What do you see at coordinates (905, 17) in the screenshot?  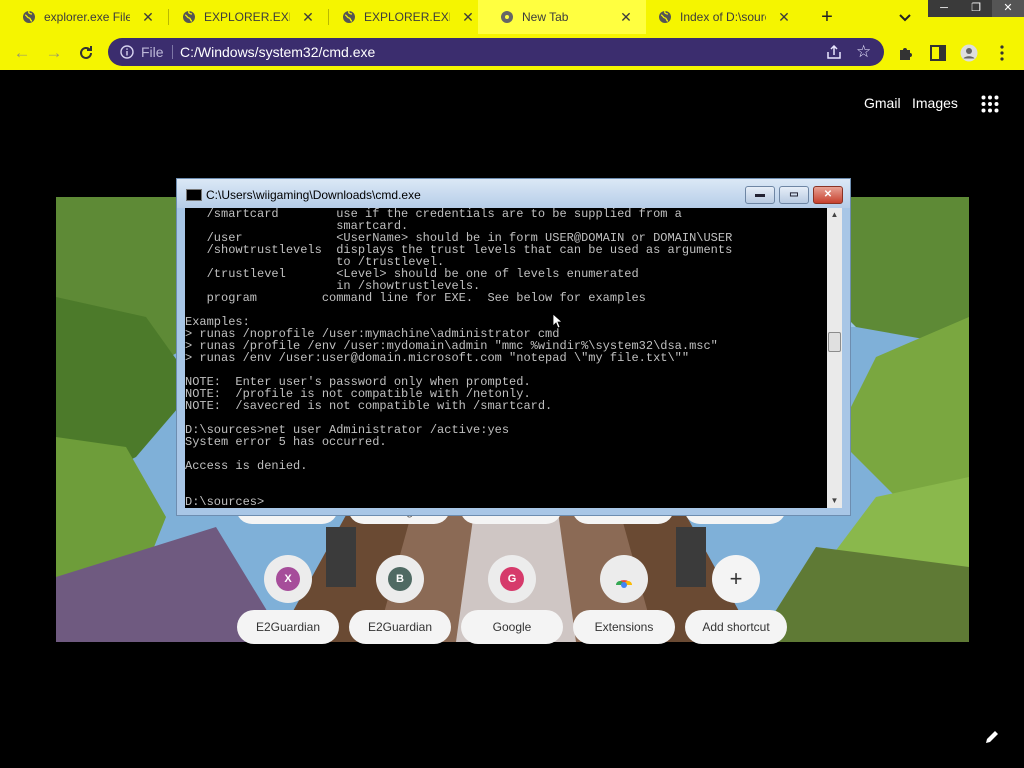 I see `chevron-down-icon` at bounding box center [905, 17].